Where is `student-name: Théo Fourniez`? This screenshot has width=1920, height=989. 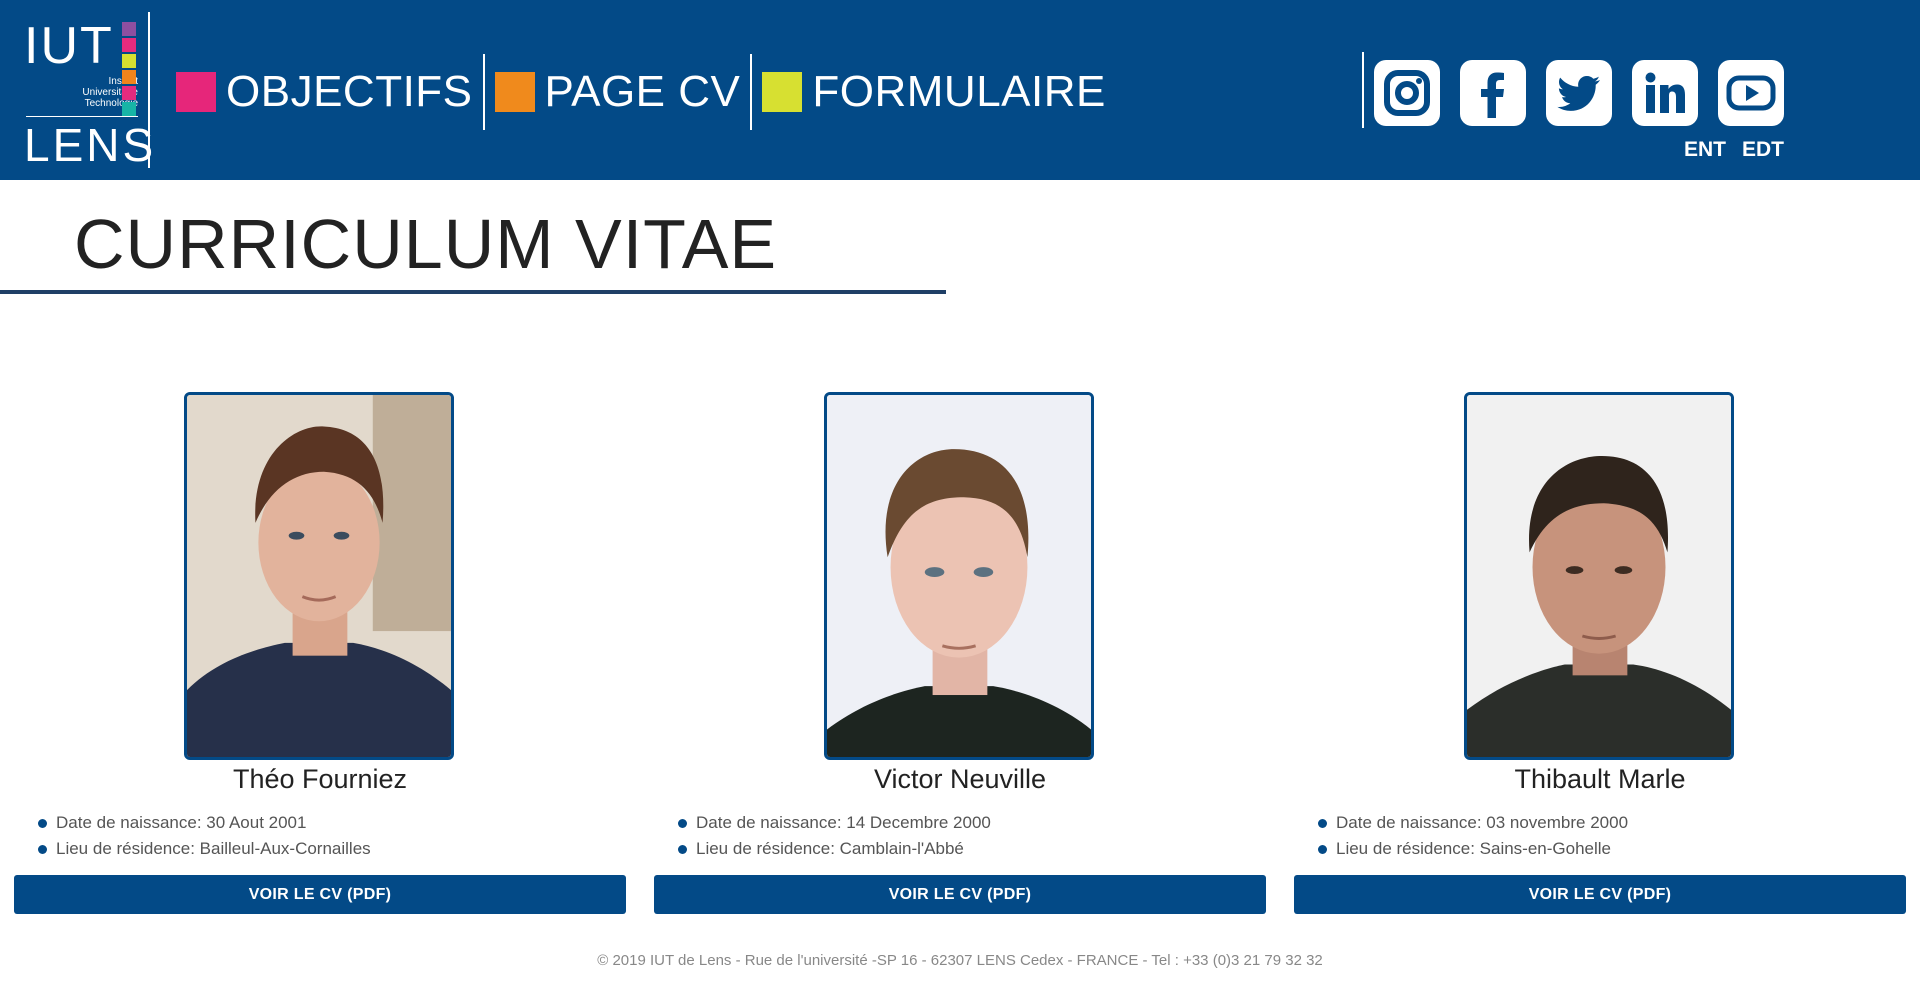
student-name: Théo Fourniez is located at coordinates (320, 779).